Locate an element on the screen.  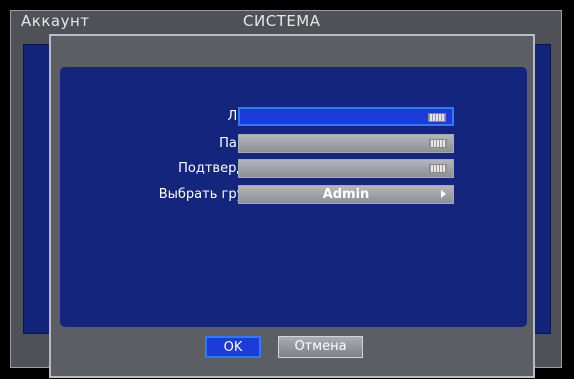
chevron-right-icon is located at coordinates (443, 194).